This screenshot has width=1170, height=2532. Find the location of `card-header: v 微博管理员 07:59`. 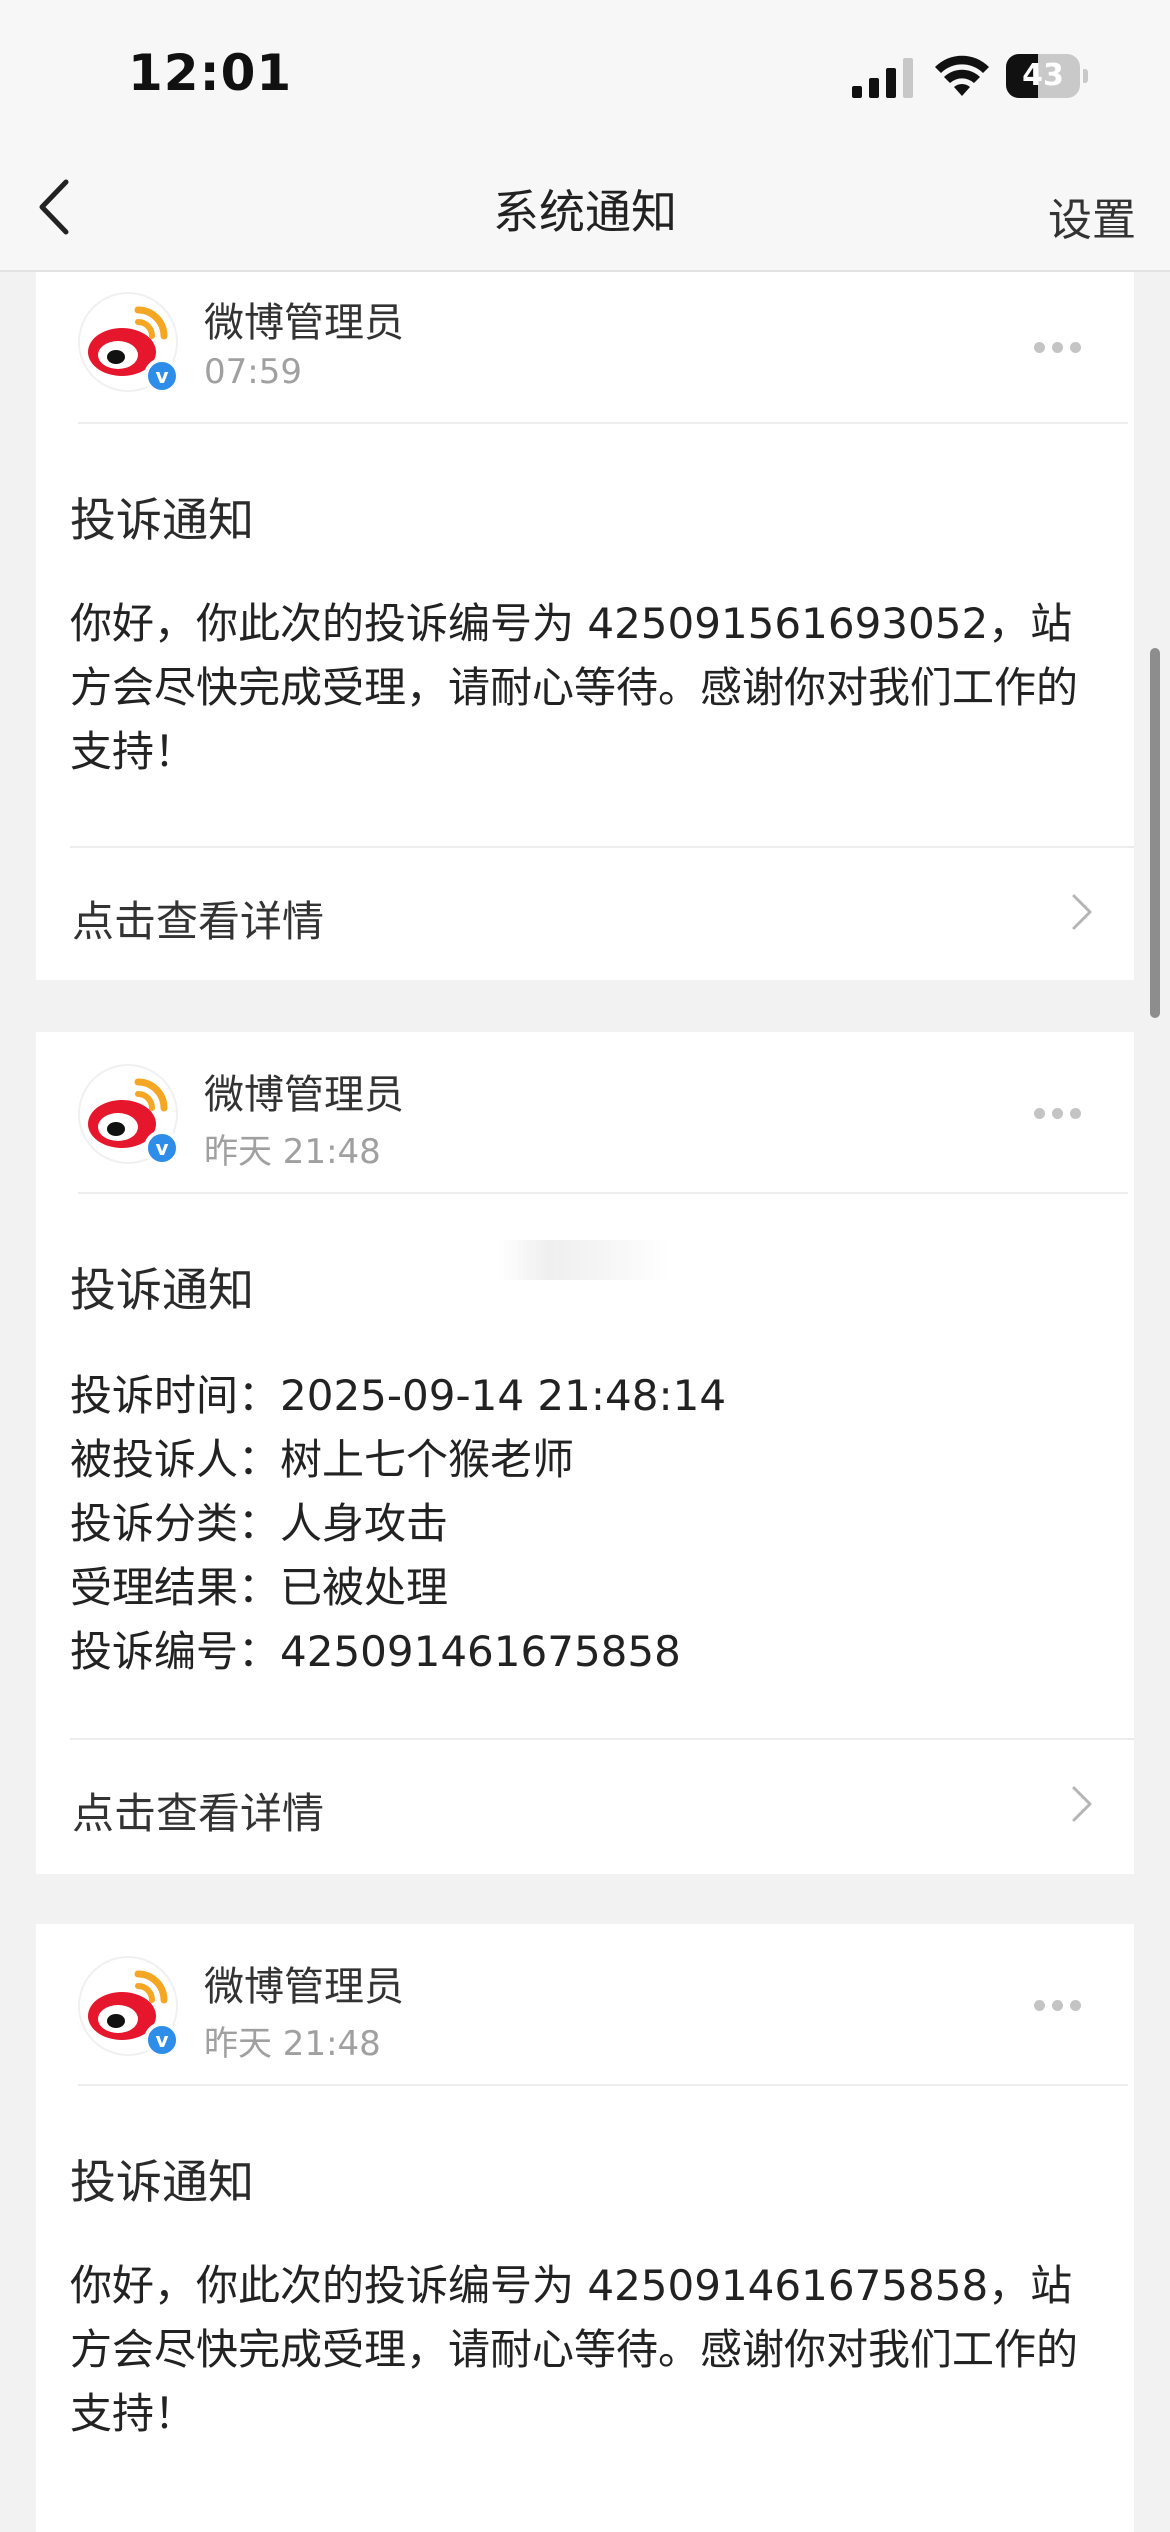

card-header: v 微博管理员 07:59 is located at coordinates (585, 348).